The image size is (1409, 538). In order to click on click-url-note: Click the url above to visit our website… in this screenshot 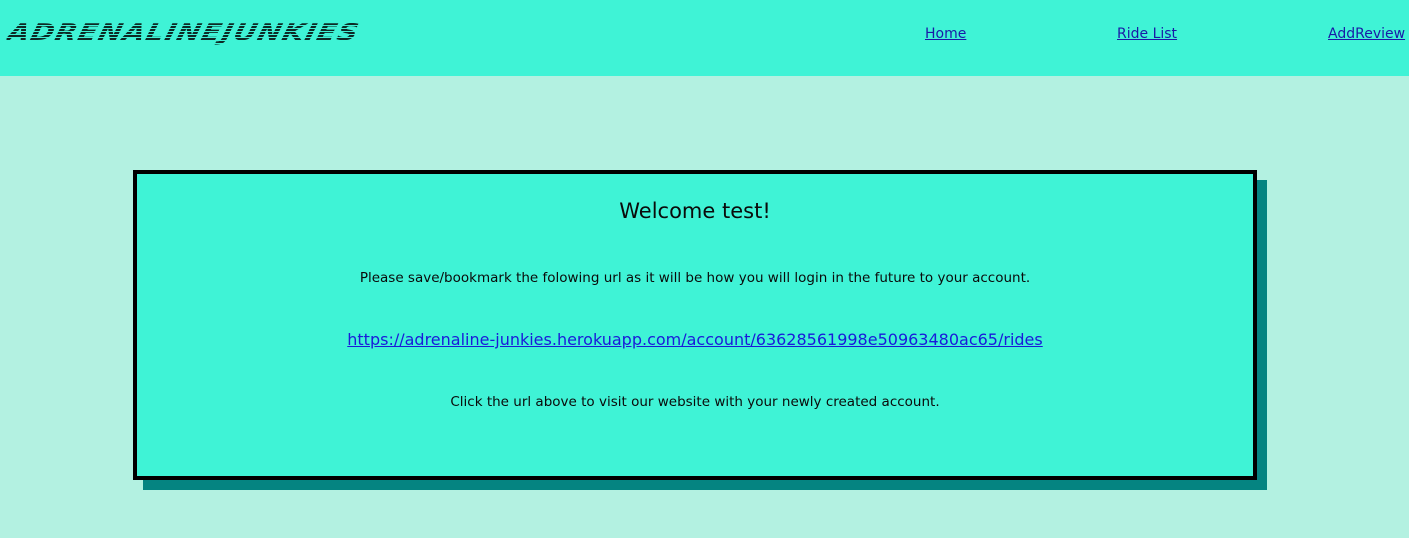, I will do `click(695, 402)`.